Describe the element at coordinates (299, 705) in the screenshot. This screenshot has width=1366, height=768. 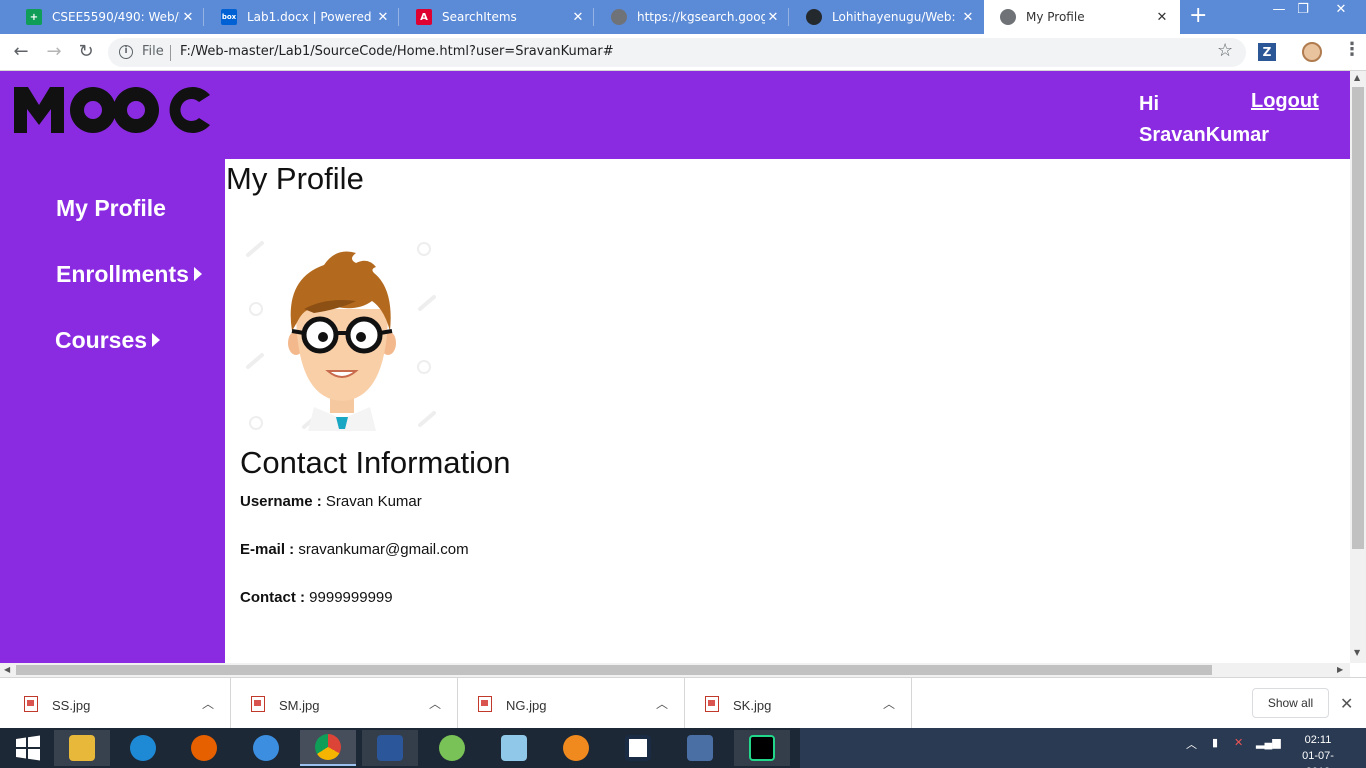
I see `download-filename: SM.jpg` at that location.